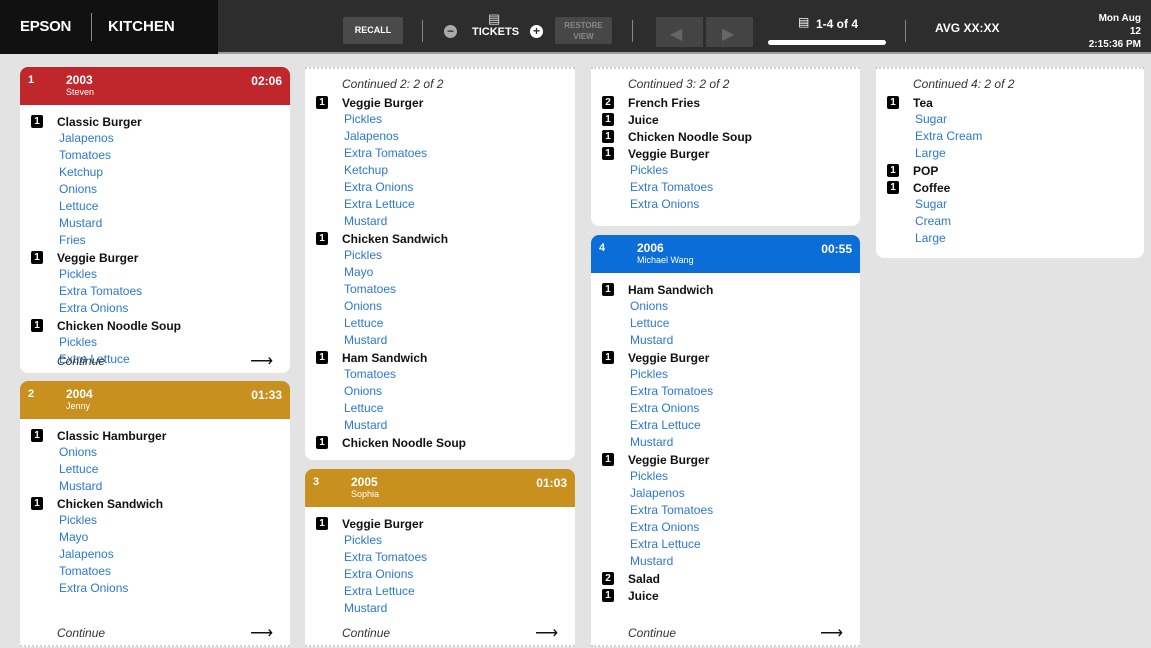 The width and height of the screenshot is (1151, 648). What do you see at coordinates (679, 32) in the screenshot?
I see `previous-page-button: ◀` at bounding box center [679, 32].